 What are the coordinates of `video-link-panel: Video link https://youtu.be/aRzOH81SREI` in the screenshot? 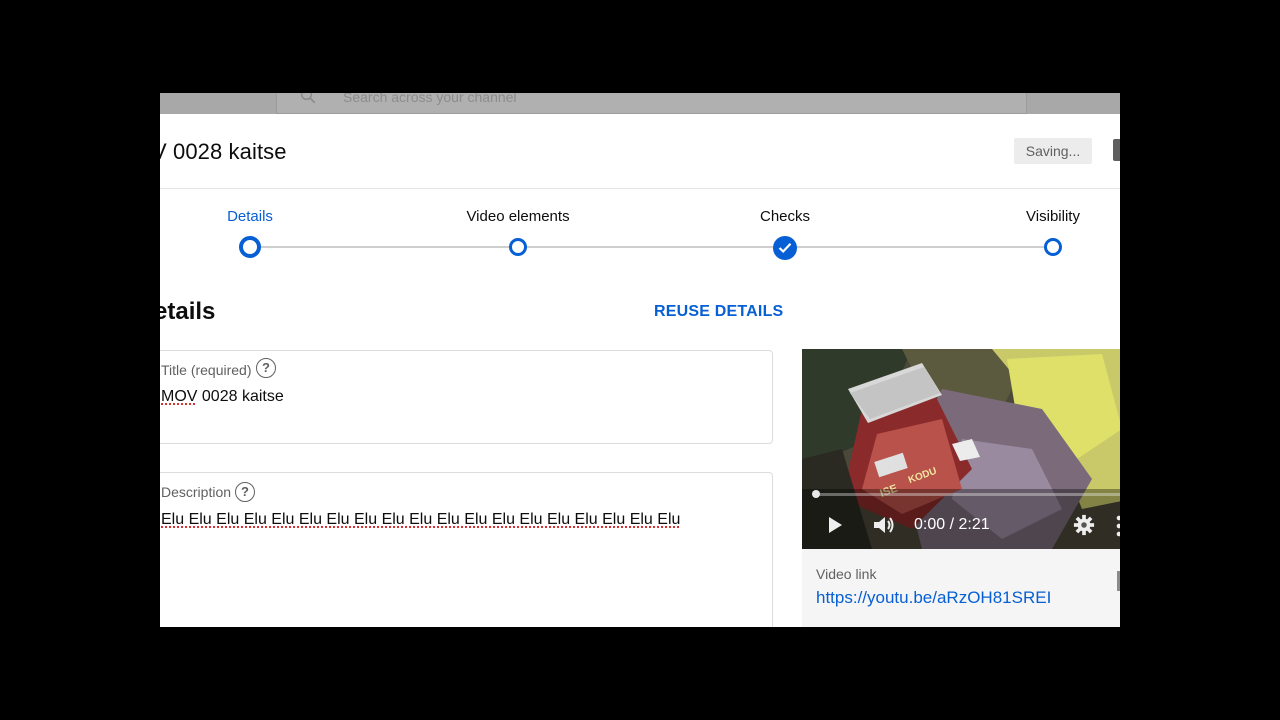 It's located at (961, 588).